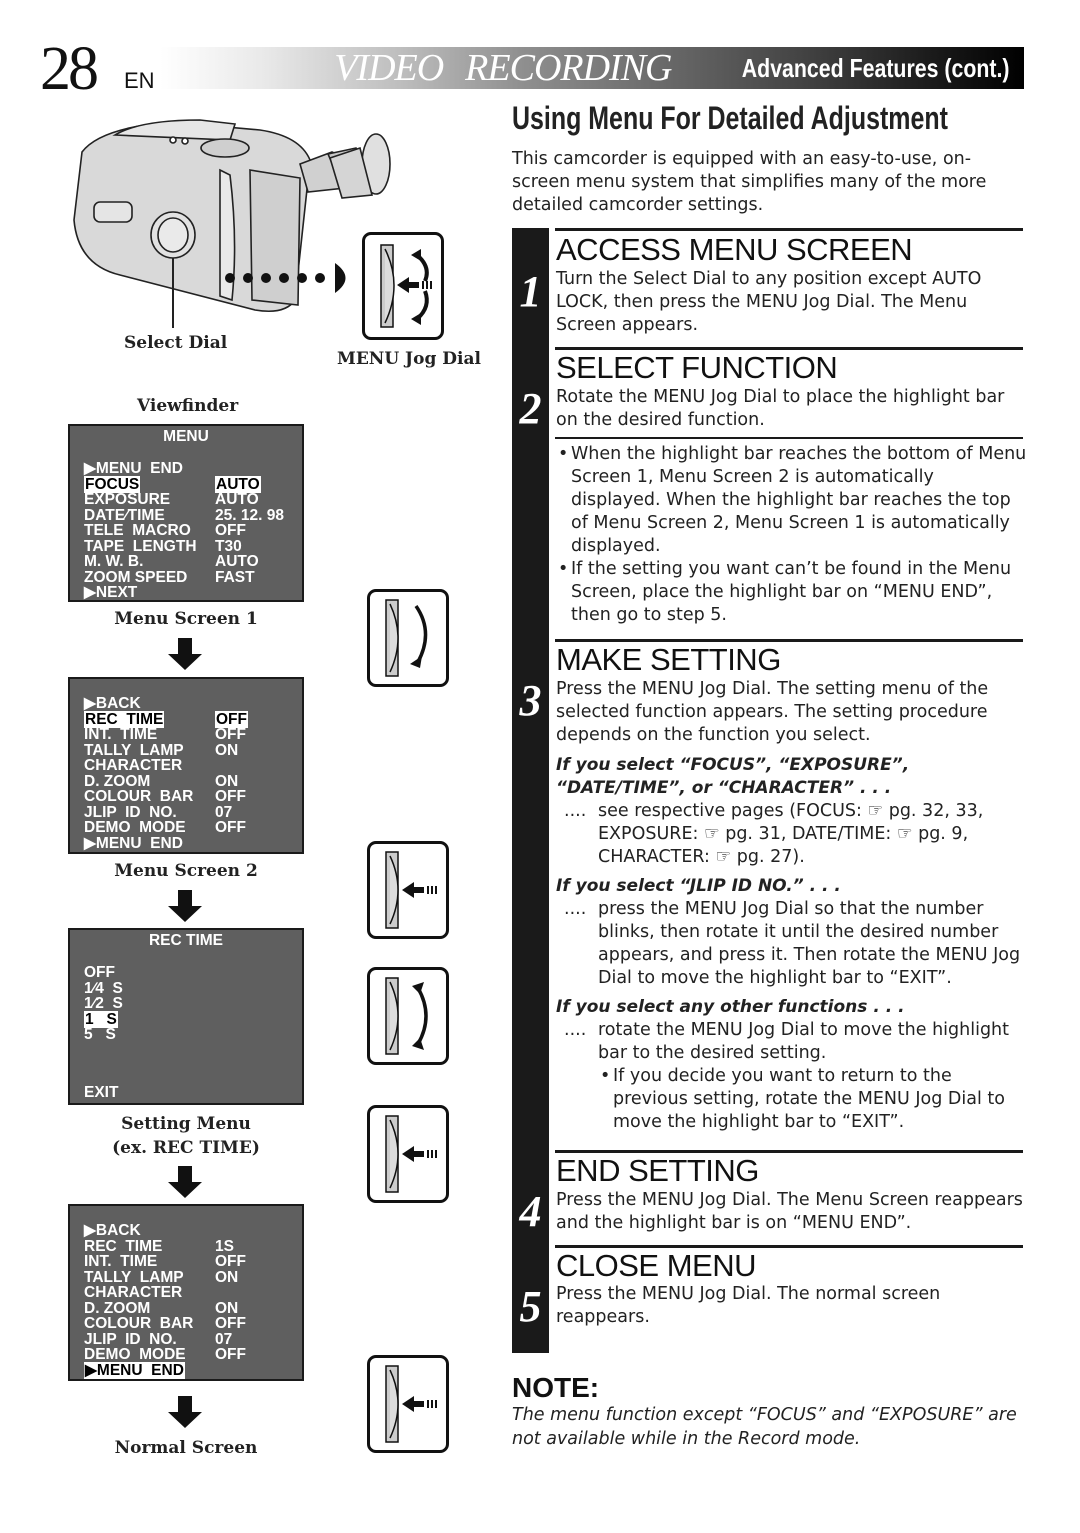 The width and height of the screenshot is (1080, 1533). I want to click on header-title-recording: RECORDING, so click(568, 68).